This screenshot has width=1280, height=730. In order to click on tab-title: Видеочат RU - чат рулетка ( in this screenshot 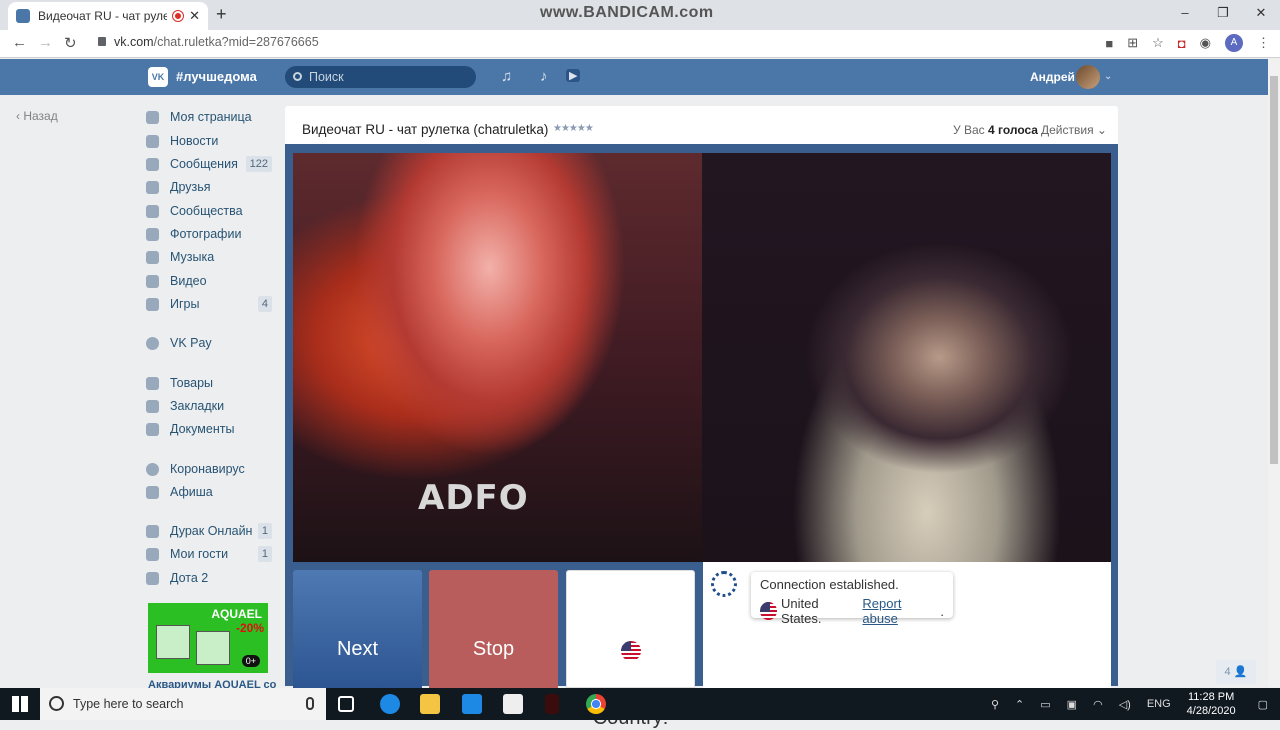, I will do `click(103, 16)`.